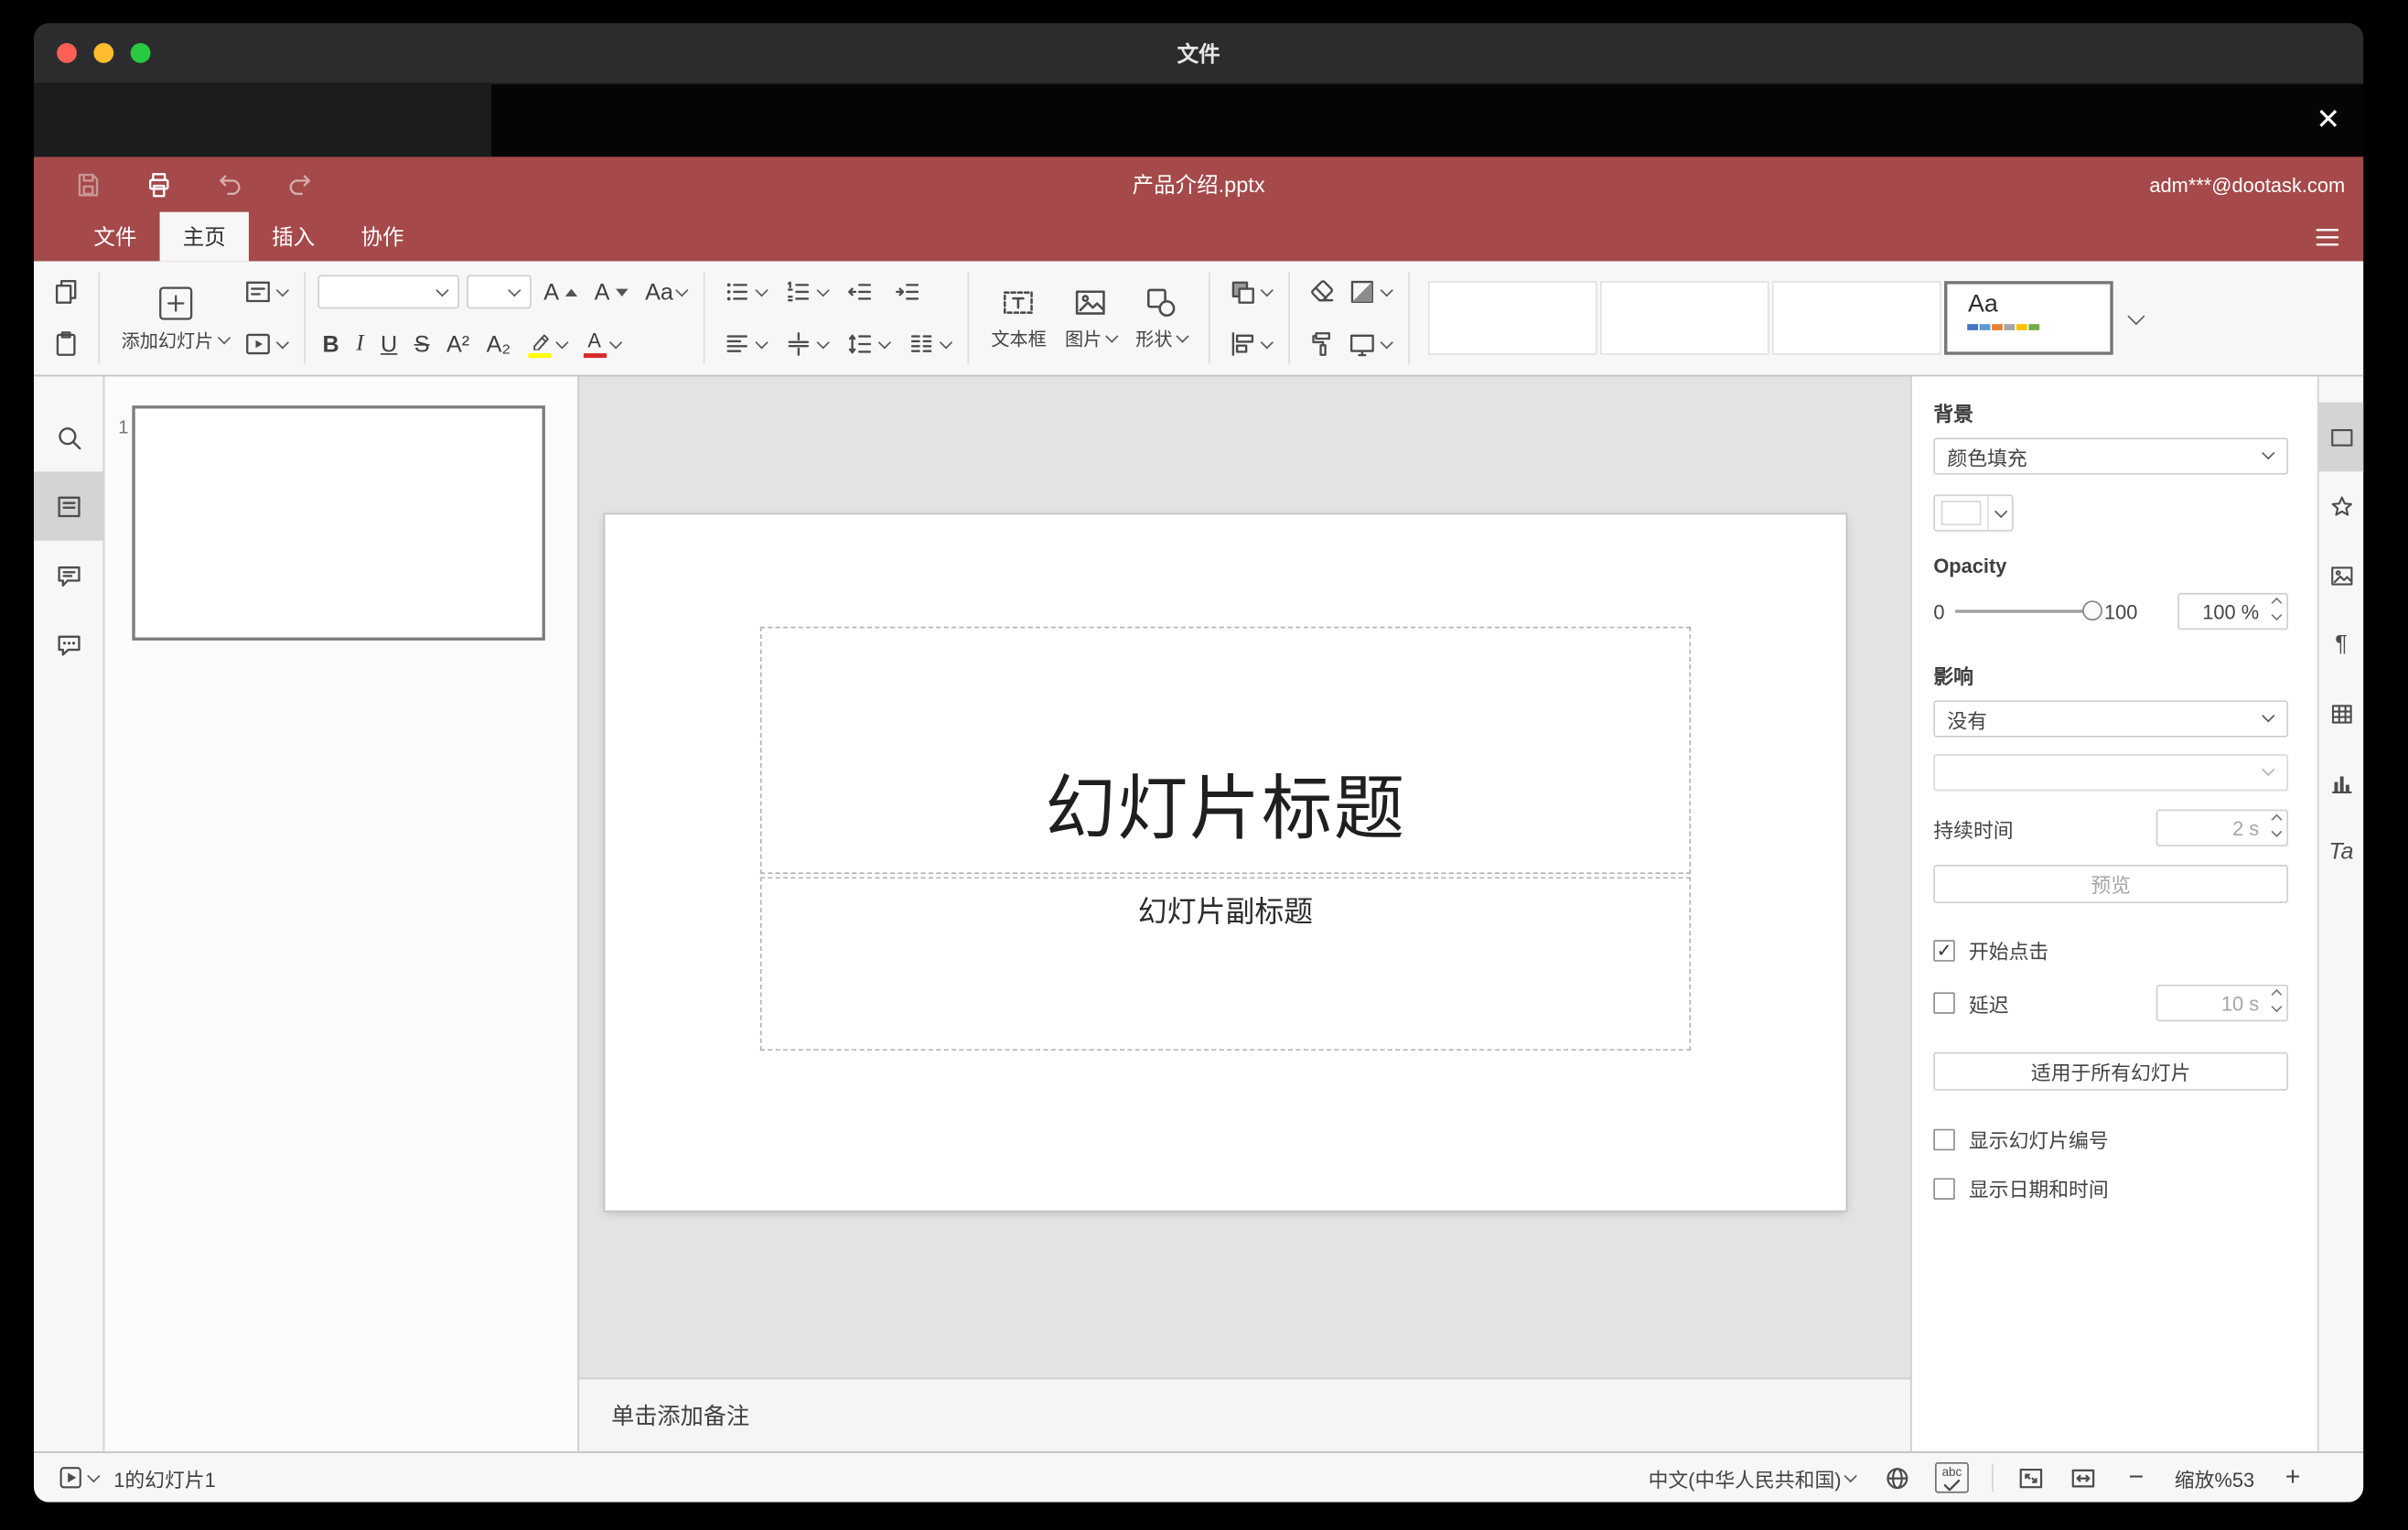 The height and width of the screenshot is (1530, 2408). Describe the element at coordinates (1161, 318) in the screenshot. I see `insert-shape-button: 形状` at that location.